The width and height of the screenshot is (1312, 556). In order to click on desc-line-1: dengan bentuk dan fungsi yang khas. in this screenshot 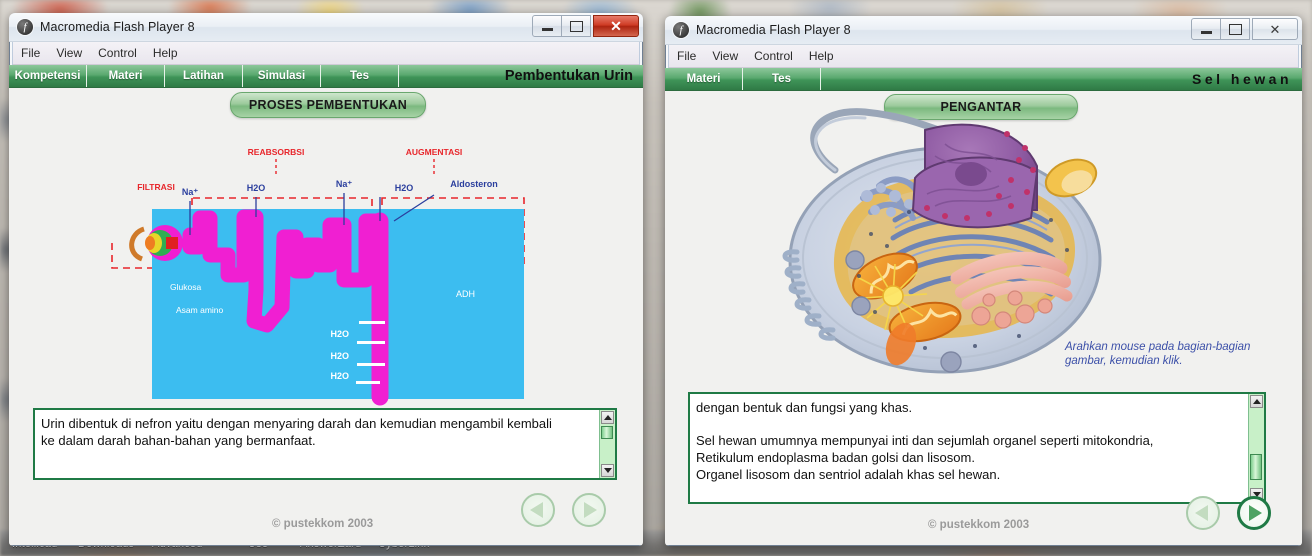, I will do `click(804, 407)`.